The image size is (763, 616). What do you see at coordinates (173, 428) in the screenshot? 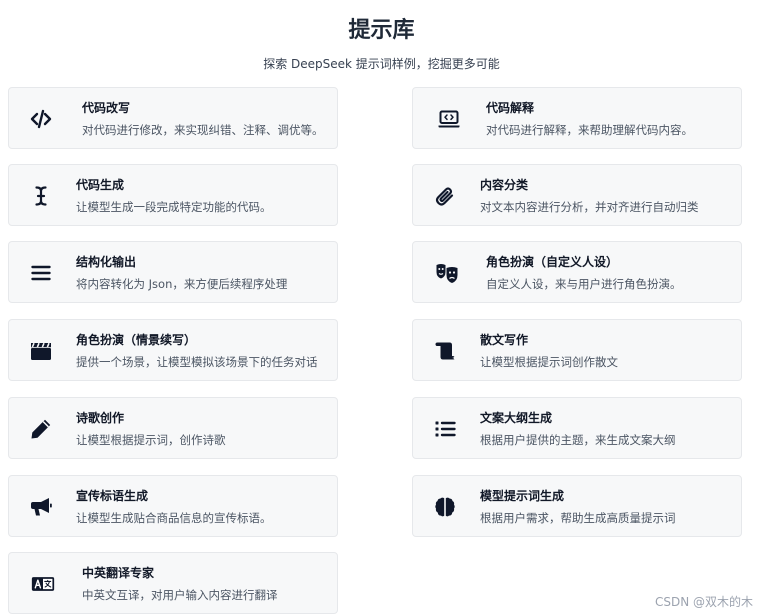
I see `prompt-card-poetry: 诗歌创作 让模型根据提示词，创作诗歌` at bounding box center [173, 428].